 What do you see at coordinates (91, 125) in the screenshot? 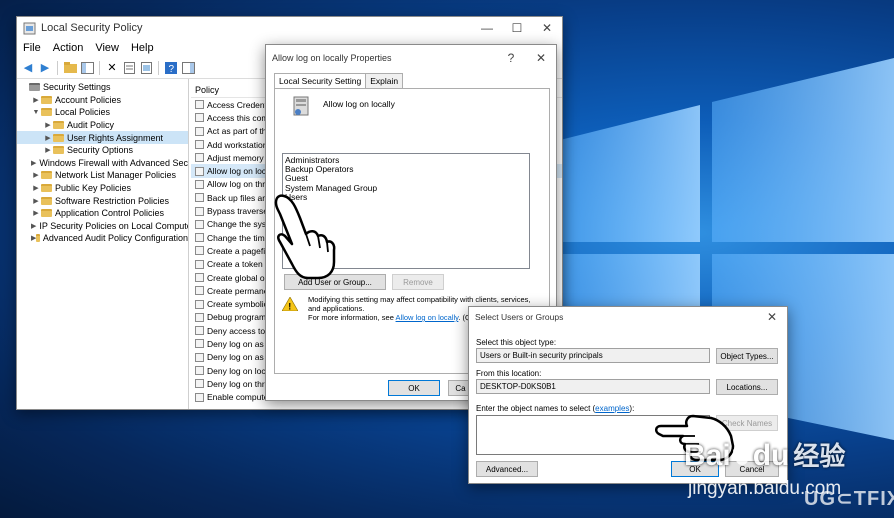
I see `tree-item-label: Audit Policy` at bounding box center [91, 125].